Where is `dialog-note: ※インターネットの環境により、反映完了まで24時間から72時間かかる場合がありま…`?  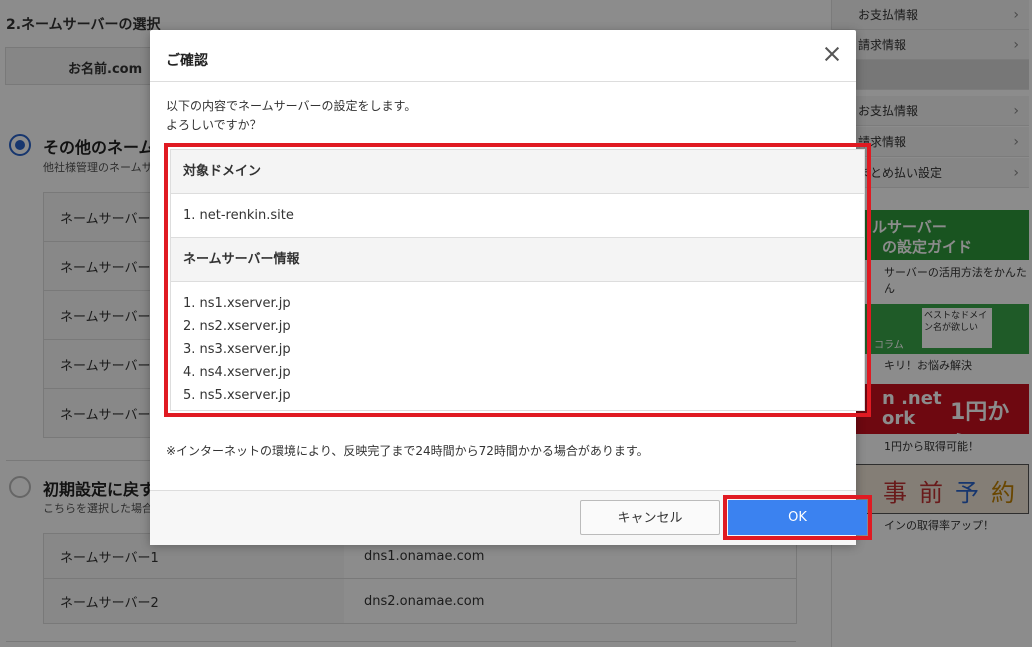 dialog-note: ※インターネットの環境により、反映完了まで24時間から72時間かかる場合がありま… is located at coordinates (407, 451).